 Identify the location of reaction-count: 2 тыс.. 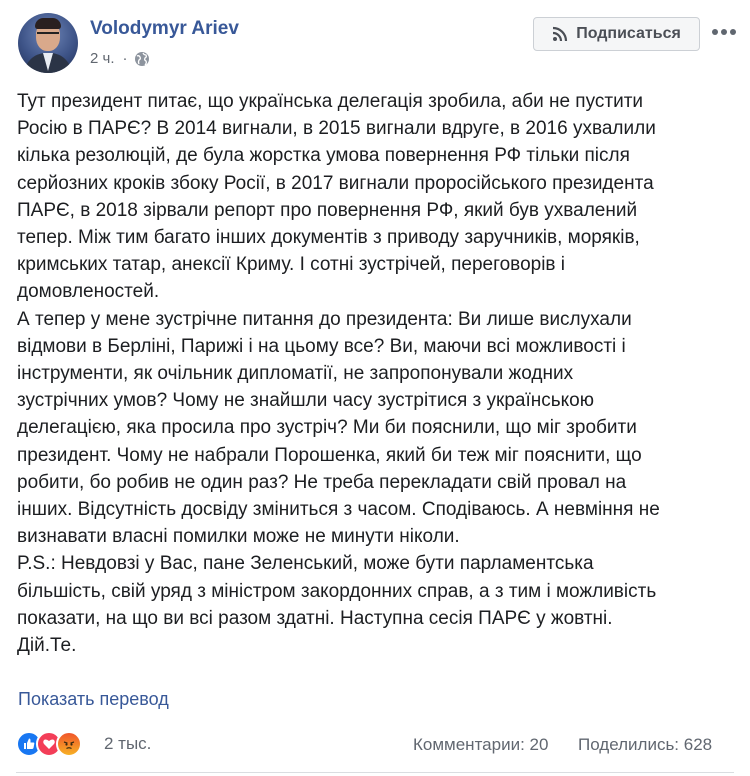
(127, 744).